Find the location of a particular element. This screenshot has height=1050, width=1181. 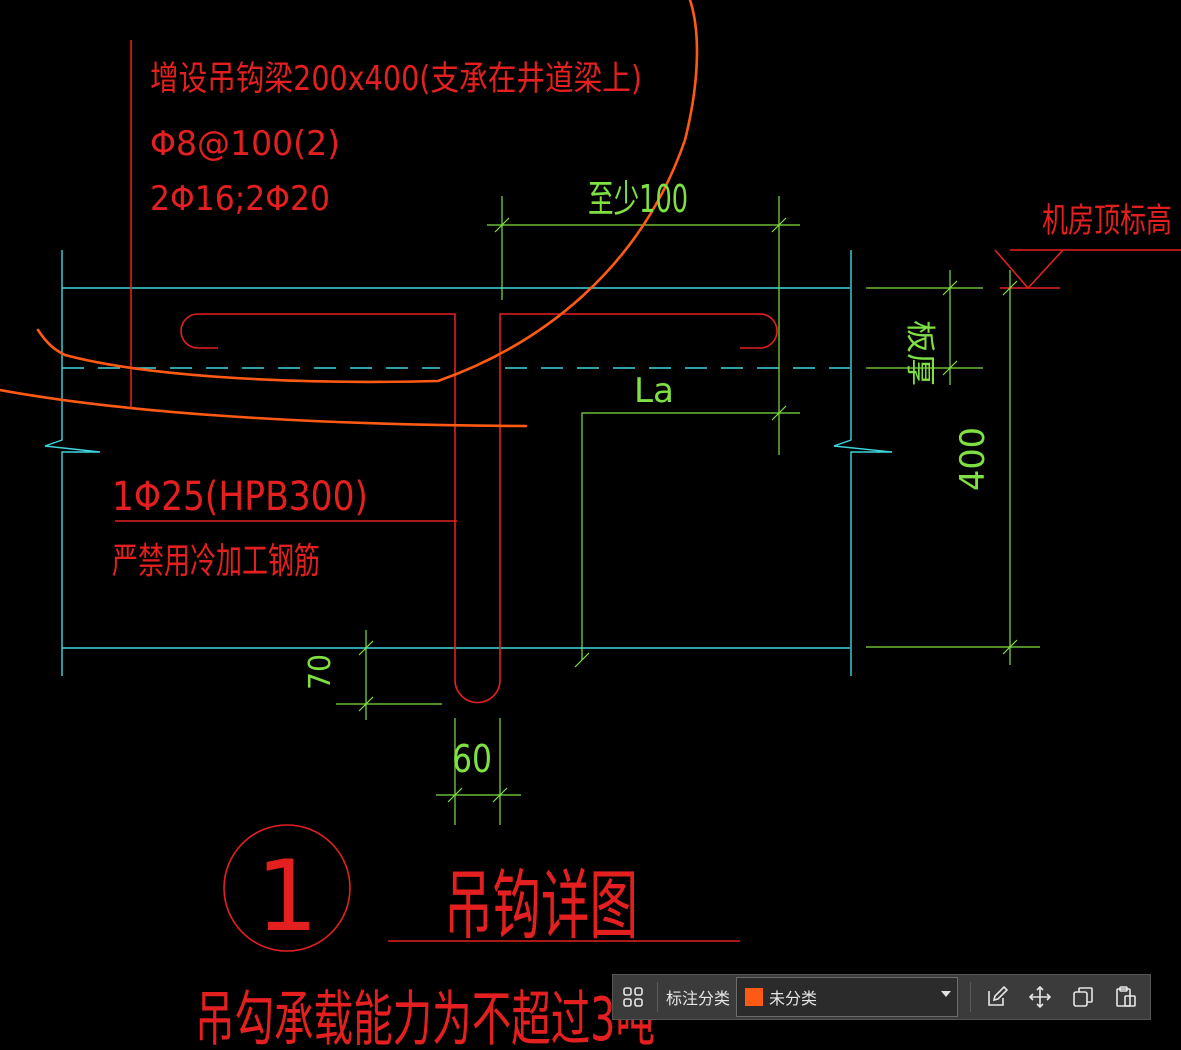

beam-note-1: 增设吊钩梁200x400(支承在井道梁上) is located at coordinates (396, 79).